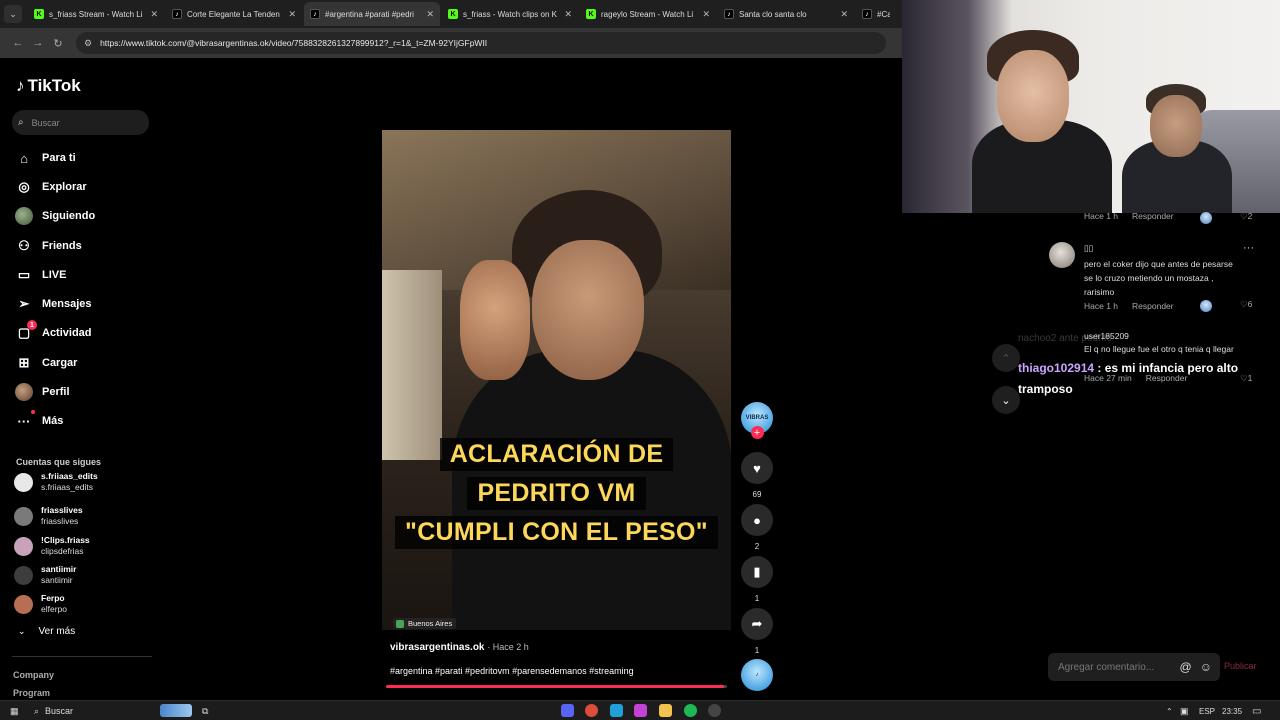  I want to click on comment-button: ● 2, so click(757, 527).